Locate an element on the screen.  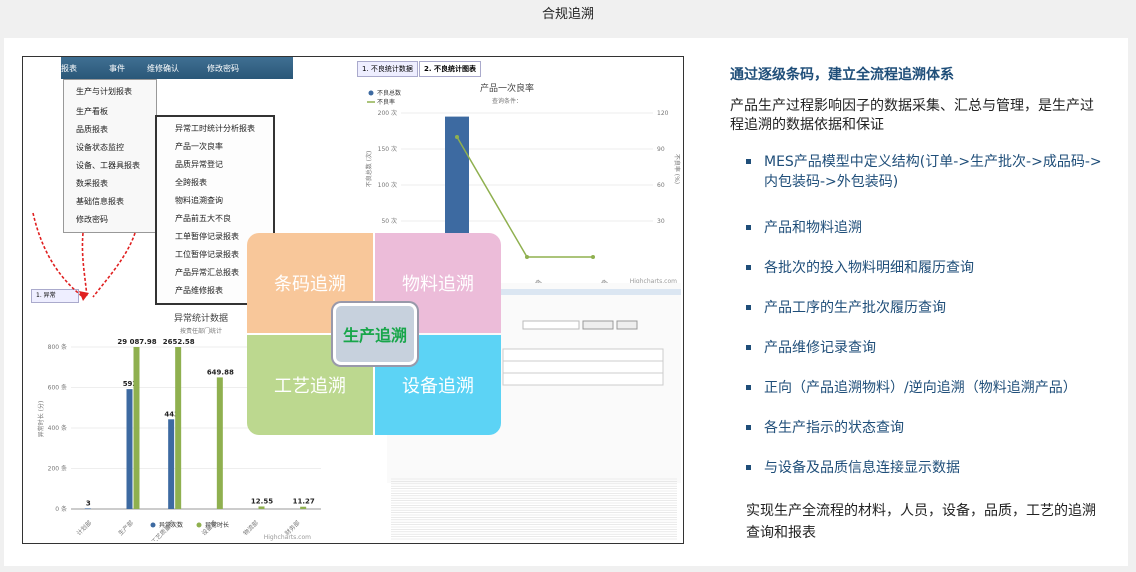
list-item: 产品工序的生产批次履历查询 is located at coordinates (926, 308).